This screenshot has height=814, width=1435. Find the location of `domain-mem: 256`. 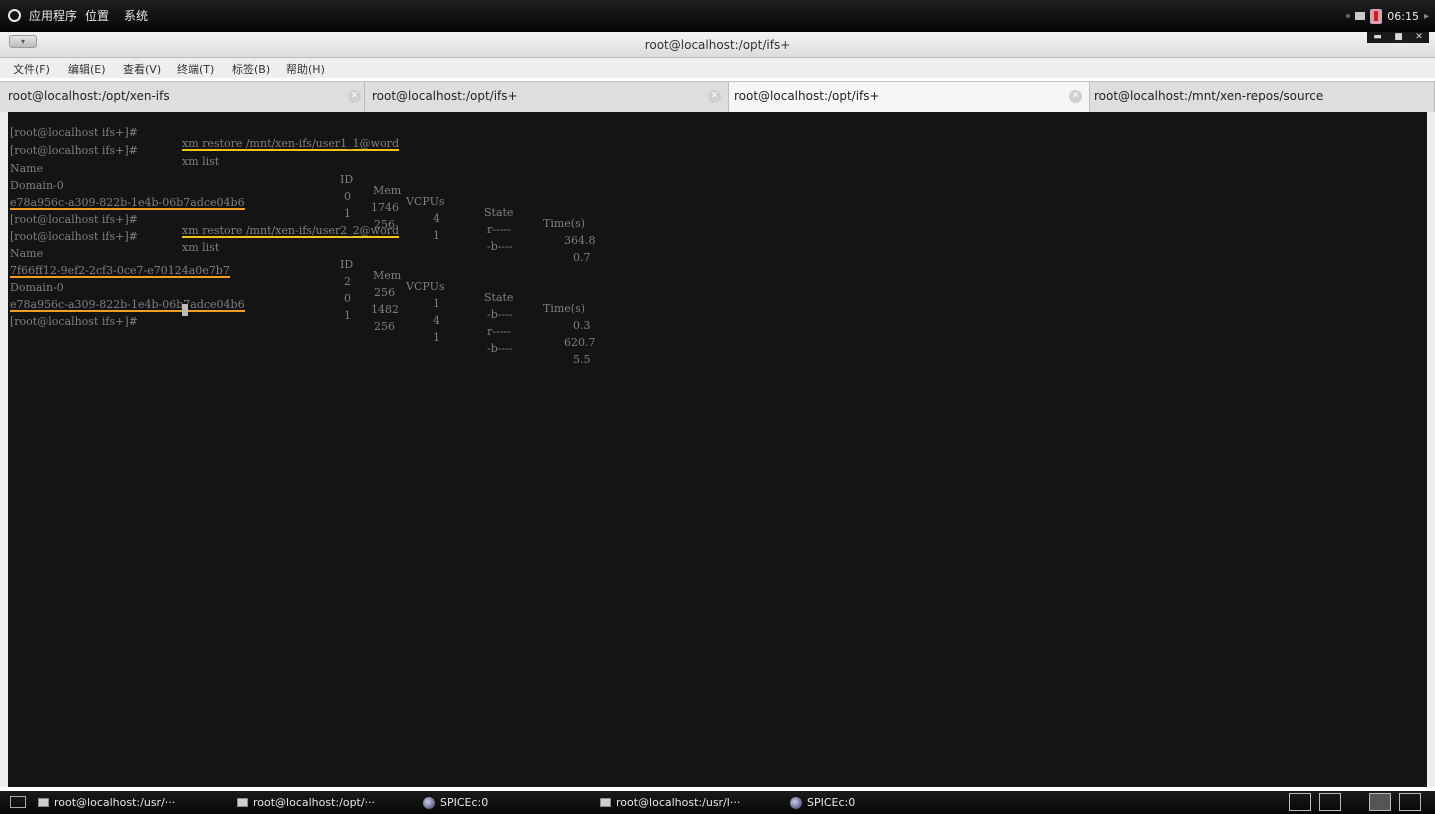

domain-mem: 256 is located at coordinates (384, 292).